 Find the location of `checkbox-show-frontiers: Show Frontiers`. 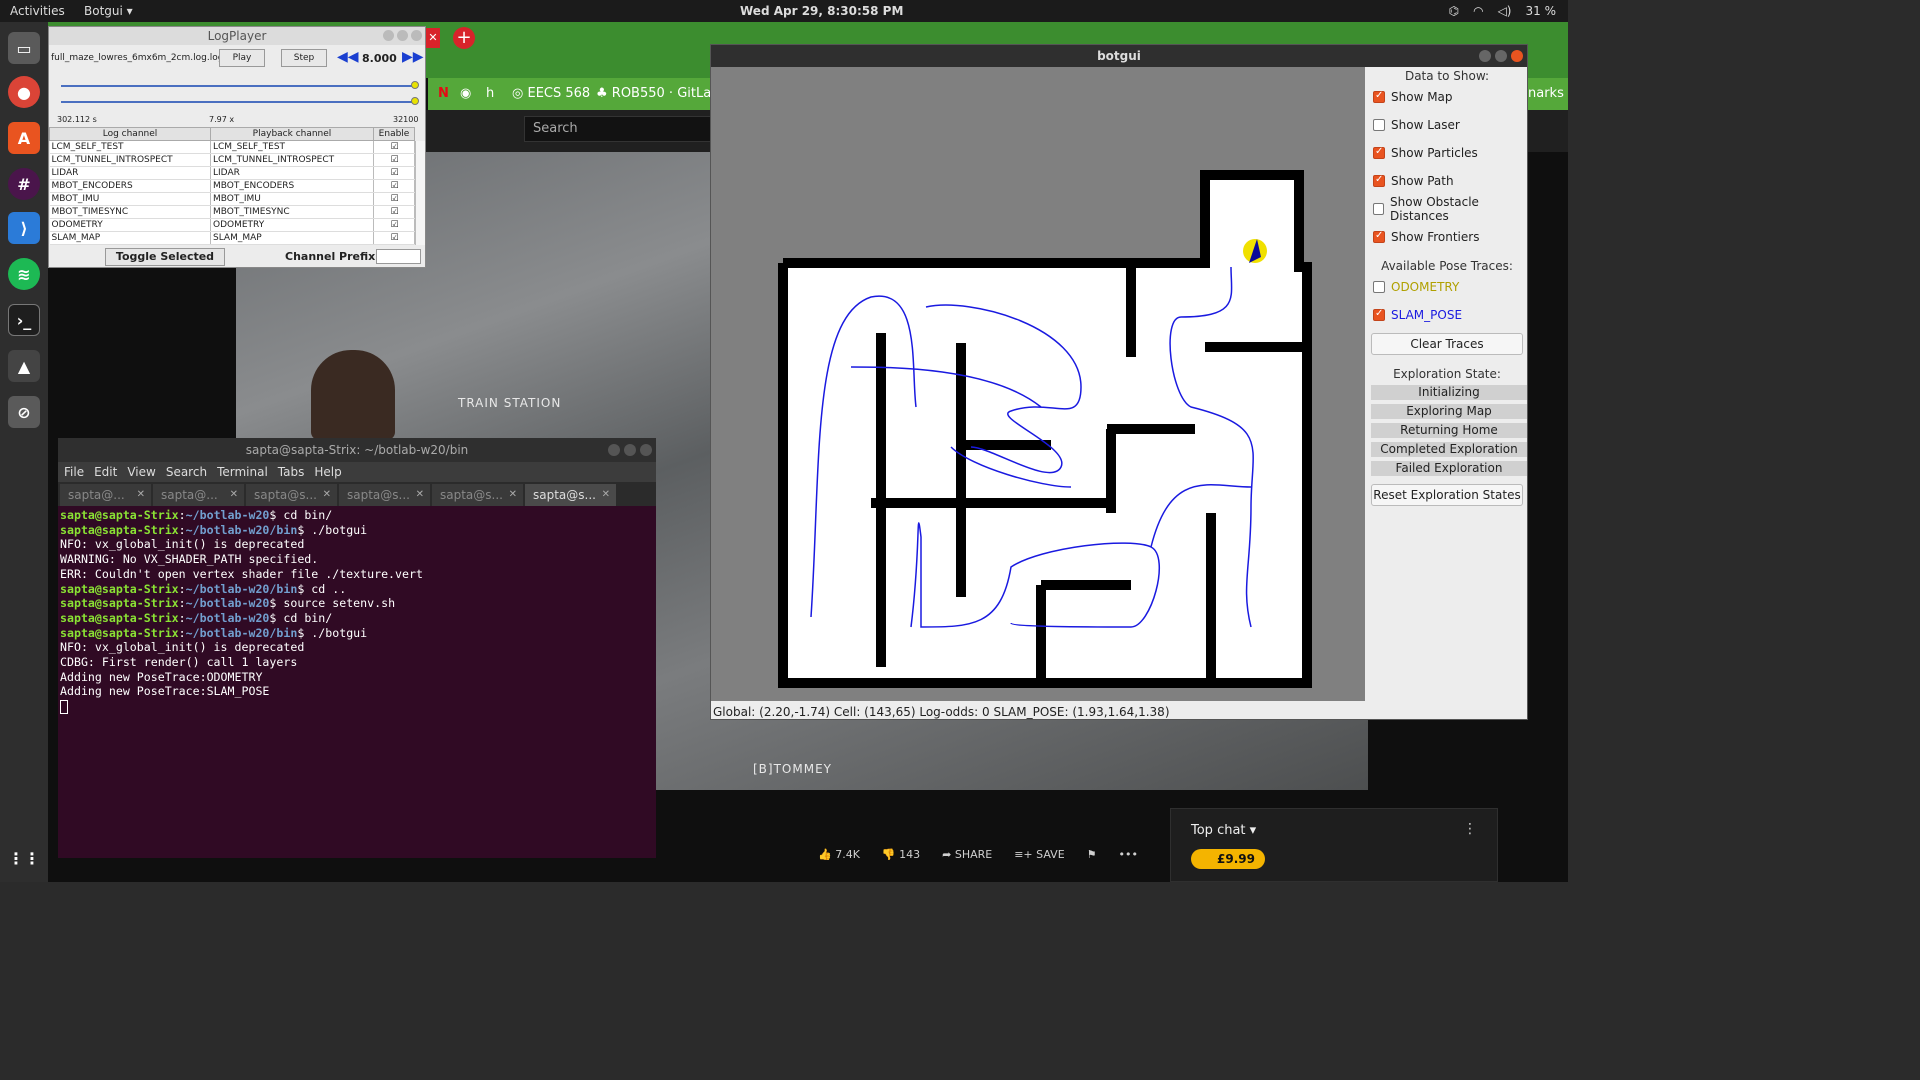

checkbox-show-frontiers: Show Frontiers is located at coordinates (1447, 237).